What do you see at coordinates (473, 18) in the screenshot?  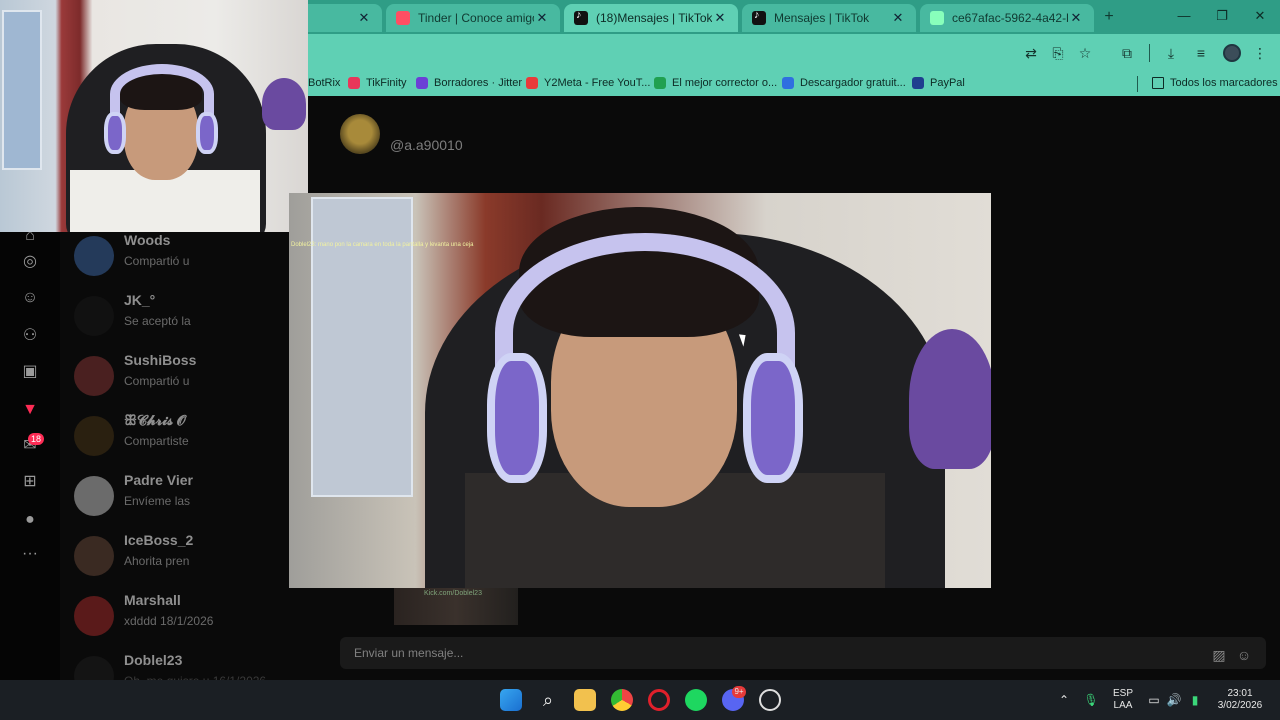 I see `browser-tab-tinder: Tinder | Conoce amigos y ✕` at bounding box center [473, 18].